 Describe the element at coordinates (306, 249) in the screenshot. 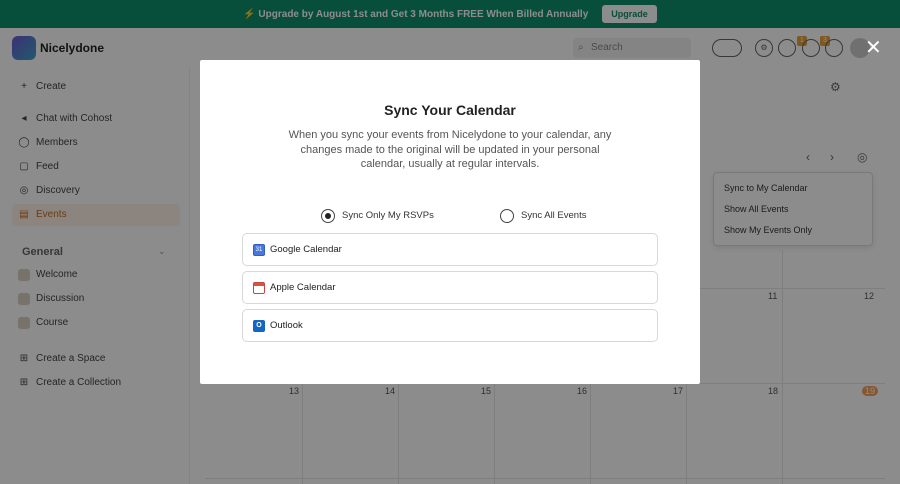

I see `option-label: Google Calendar` at that location.